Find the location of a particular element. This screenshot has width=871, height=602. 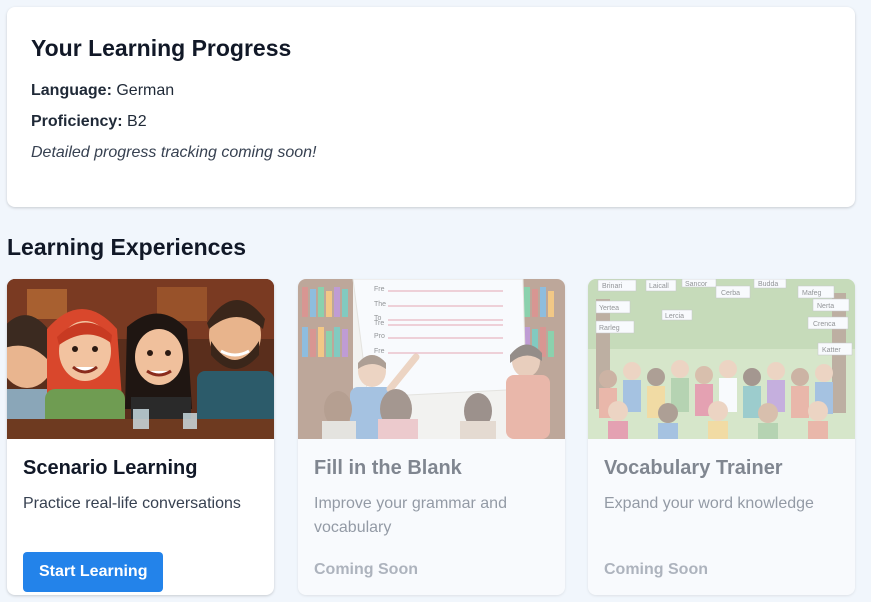

language-label: Language: is located at coordinates (71, 90).